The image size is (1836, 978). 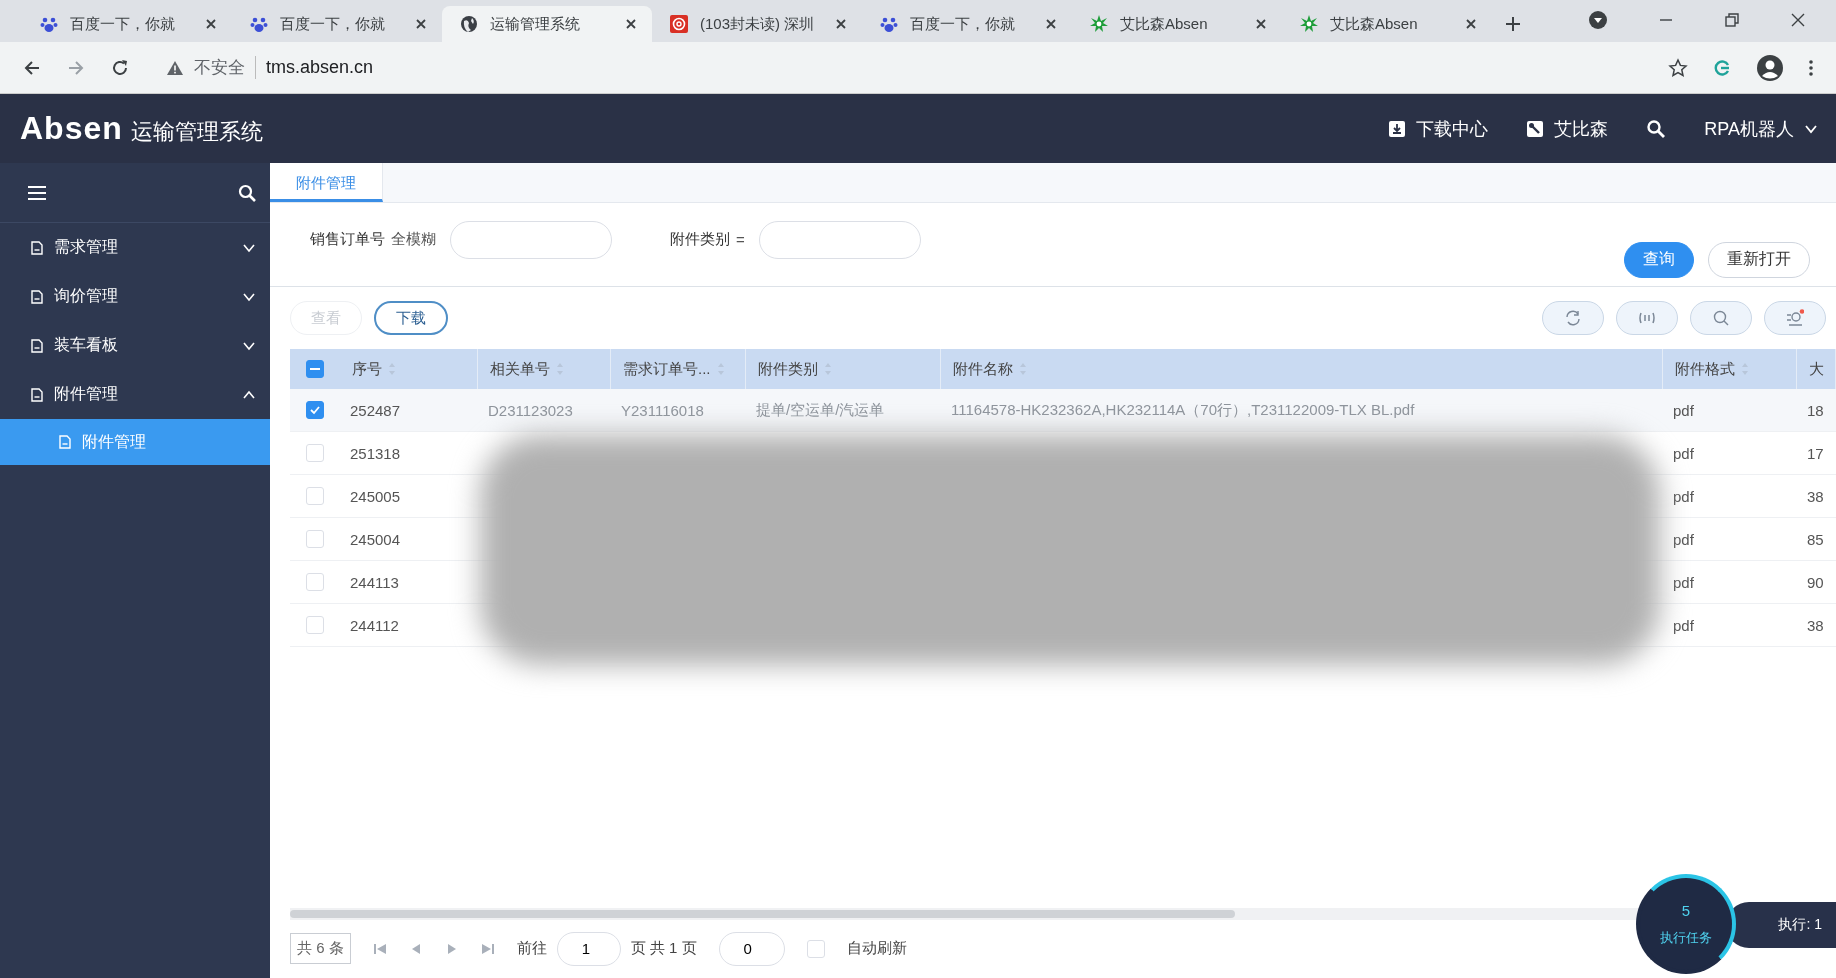 I want to click on browser-tab: 运输管理系统, so click(x=547, y=24).